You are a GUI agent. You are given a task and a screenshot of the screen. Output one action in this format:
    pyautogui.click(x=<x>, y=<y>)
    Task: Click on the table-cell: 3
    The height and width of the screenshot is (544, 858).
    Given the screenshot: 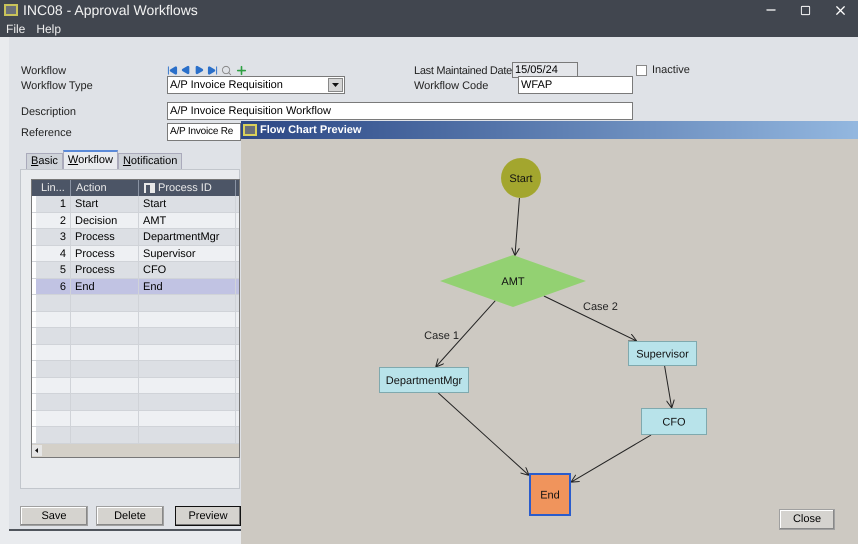 What is the action you would take?
    pyautogui.click(x=53, y=236)
    